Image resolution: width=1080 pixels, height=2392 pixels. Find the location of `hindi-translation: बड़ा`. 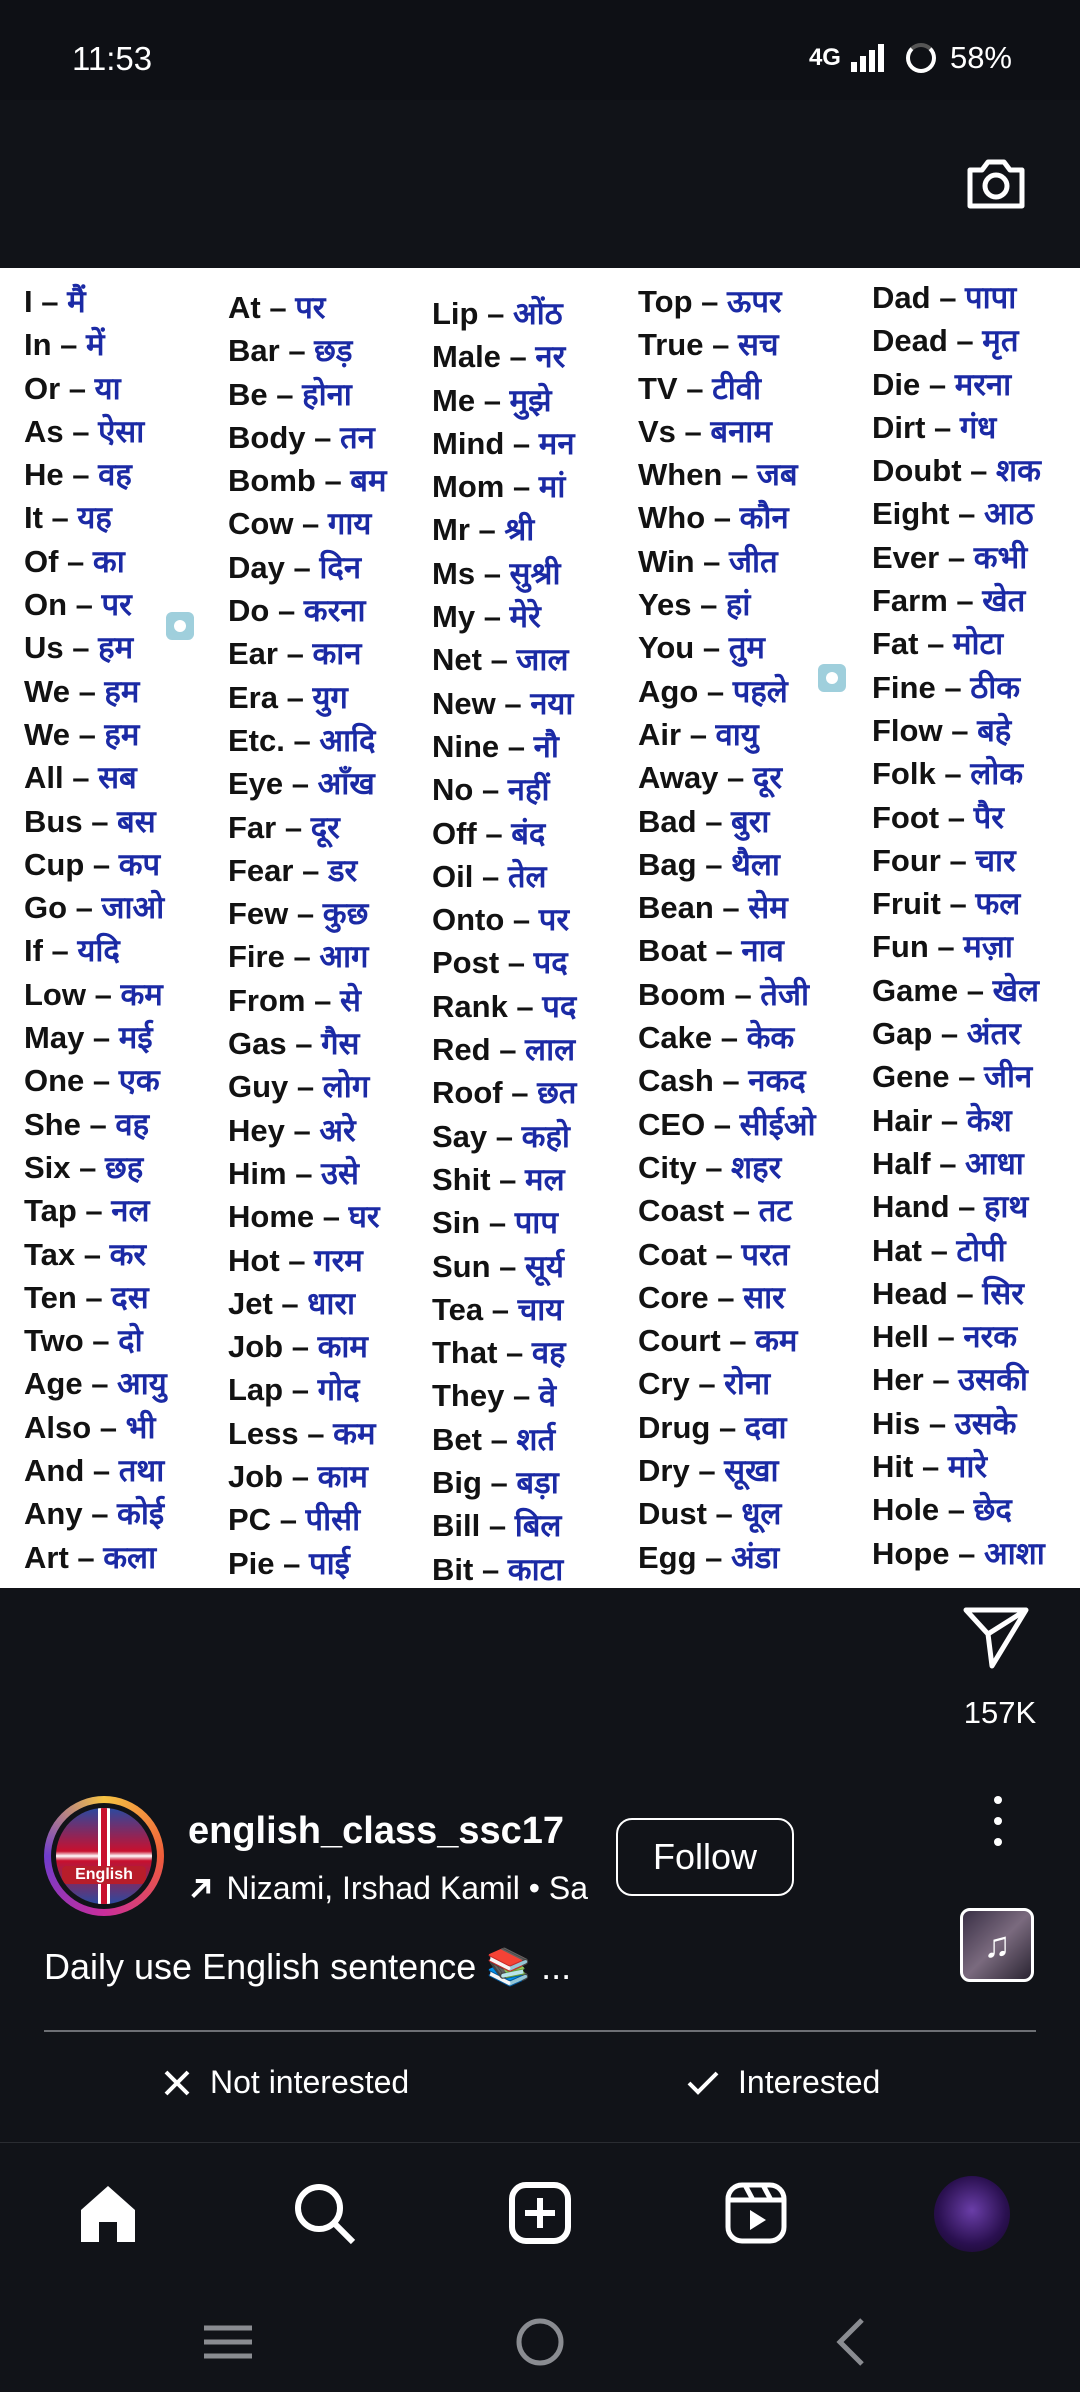

hindi-translation: बड़ा is located at coordinates (537, 1483).